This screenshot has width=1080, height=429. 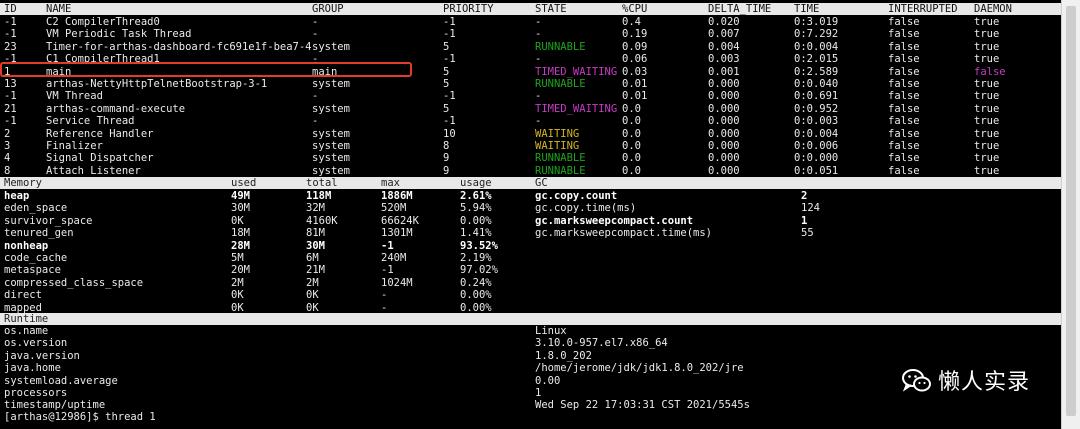 What do you see at coordinates (390, 183) in the screenshot?
I see `memory-max-header: max` at bounding box center [390, 183].